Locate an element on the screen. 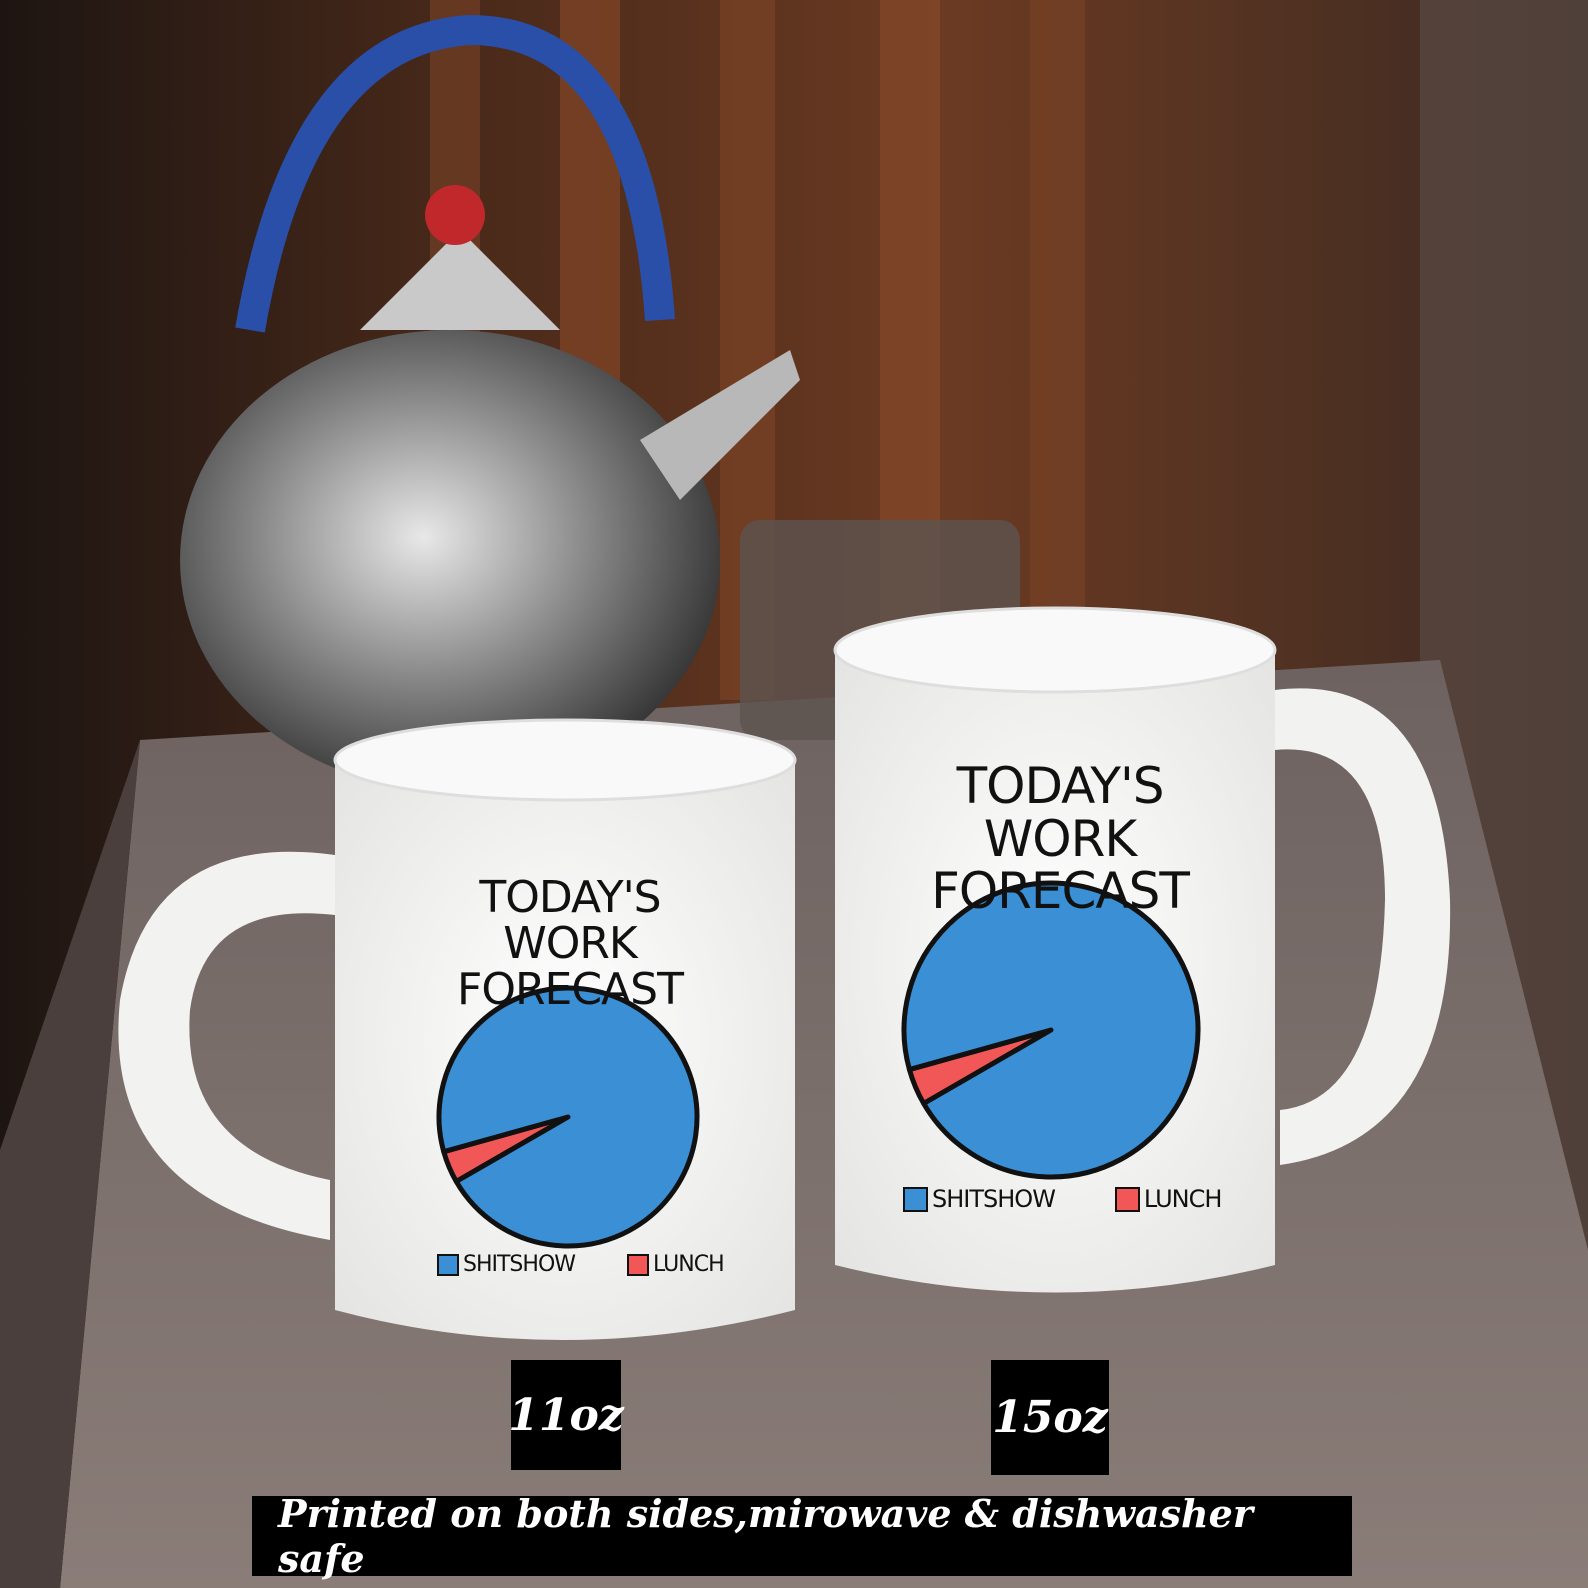 Image resolution: width=1588 pixels, height=1588 pixels. mug-11oz-title-line2: WORK FORECAST is located at coordinates (570, 967).